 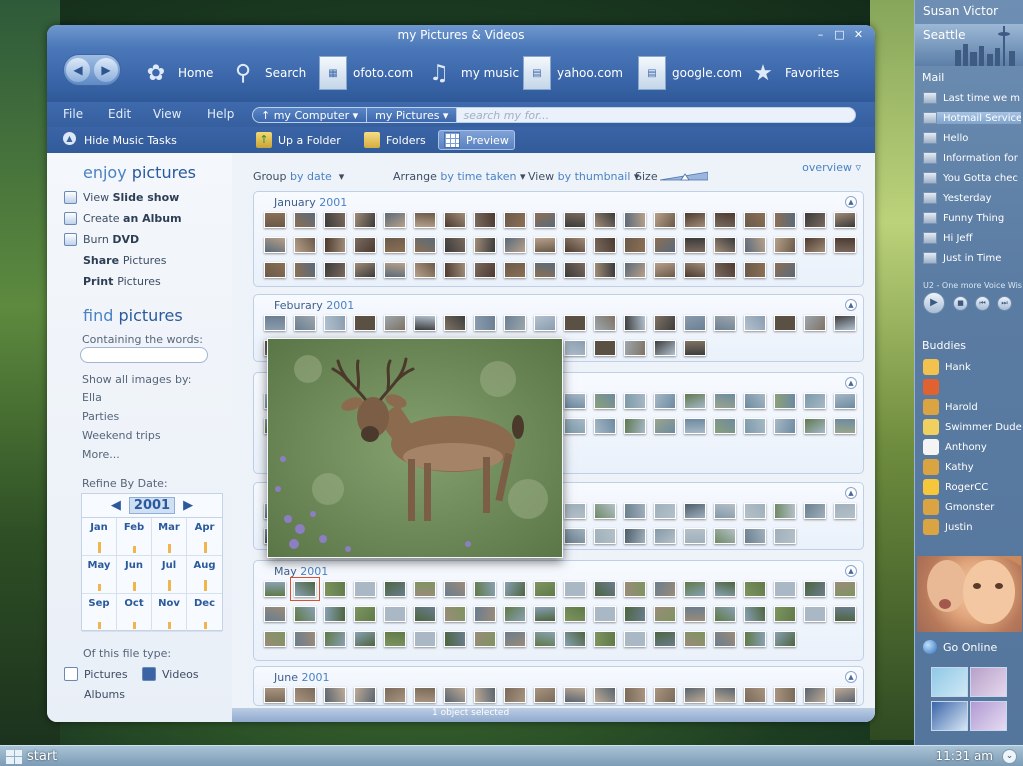 What do you see at coordinates (92, 397) in the screenshot?
I see `filter-link-ella: Ella` at bounding box center [92, 397].